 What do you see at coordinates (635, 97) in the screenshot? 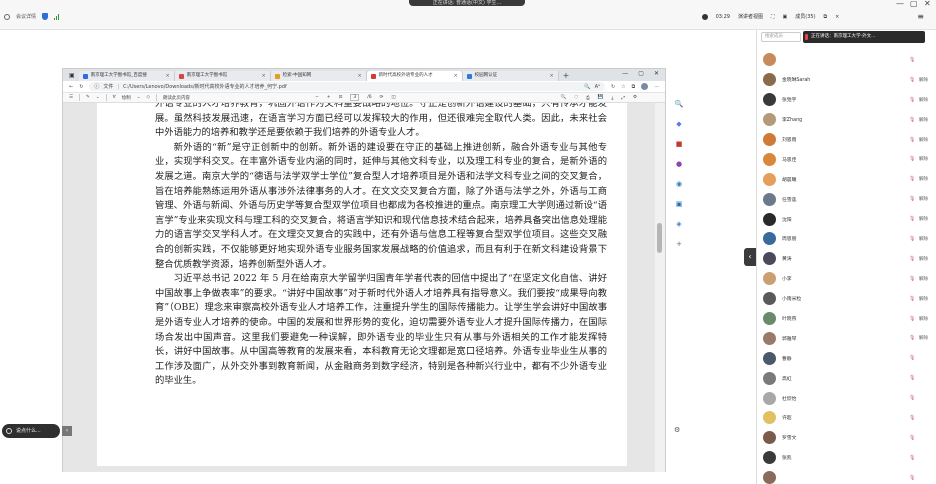
I see `settings-icon: ⚙` at bounding box center [635, 97].